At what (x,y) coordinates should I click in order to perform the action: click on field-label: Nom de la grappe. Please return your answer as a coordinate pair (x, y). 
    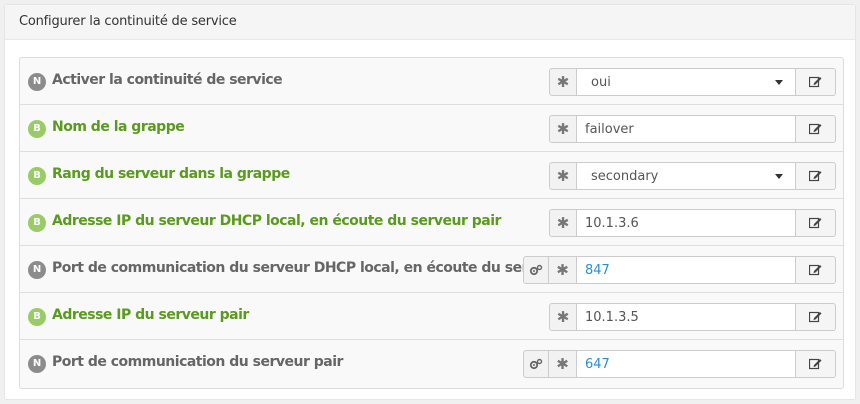
    Looking at the image, I should click on (118, 127).